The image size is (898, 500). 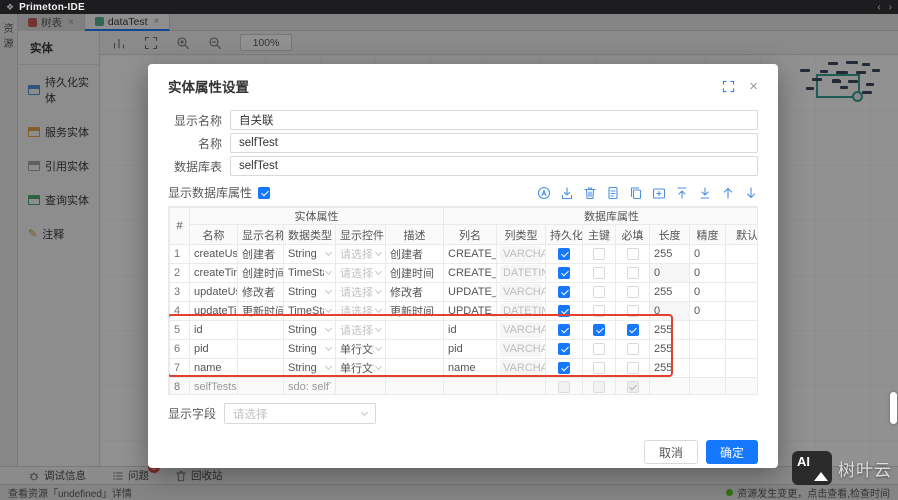 I want to click on move-top-icon, so click(x=682, y=193).